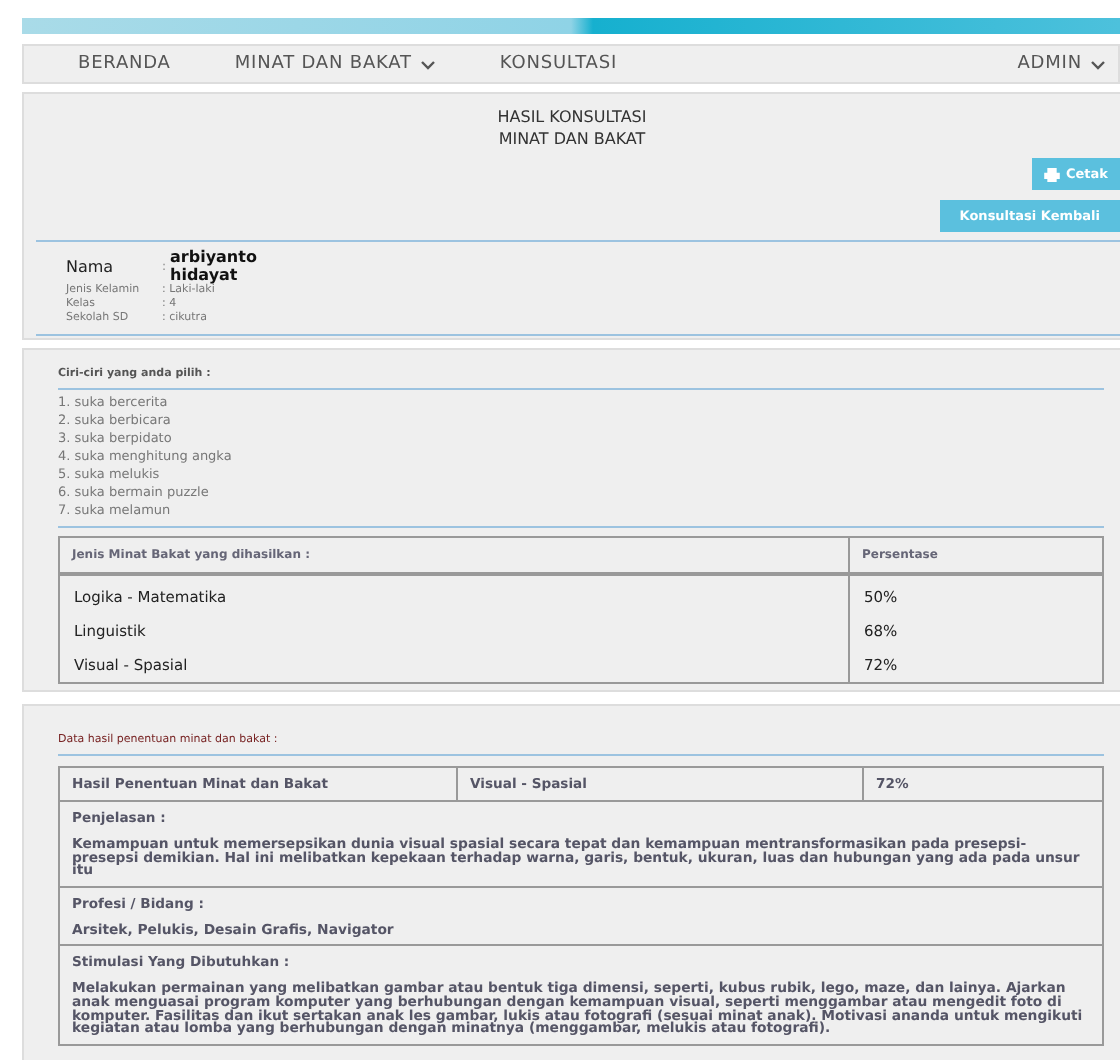  Describe the element at coordinates (1061, 64) in the screenshot. I see `user-menu: ADMIN` at that location.